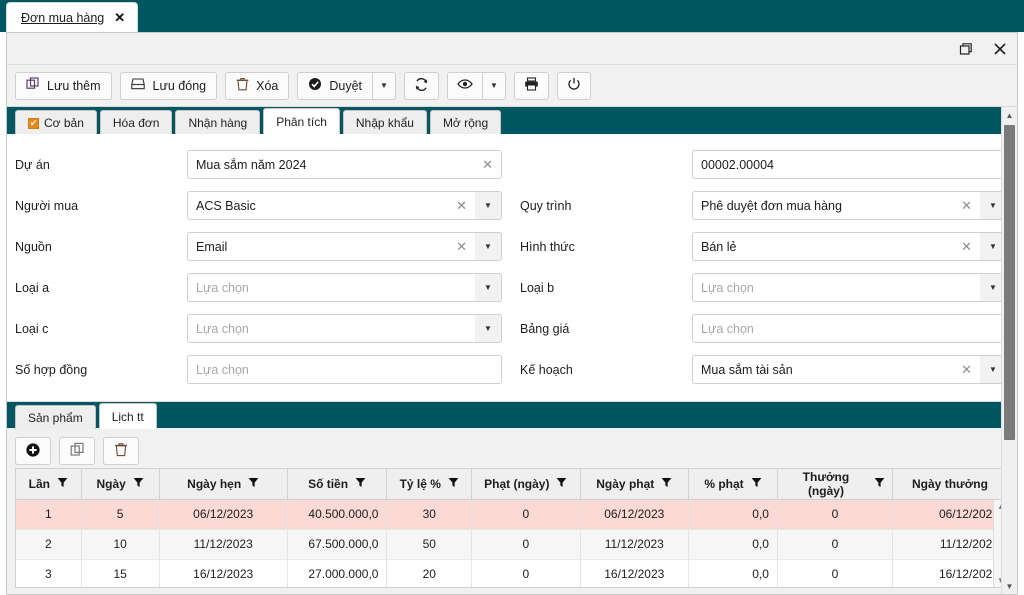 This screenshot has width=1024, height=595. I want to click on approve-button: Duyệt, so click(335, 85).